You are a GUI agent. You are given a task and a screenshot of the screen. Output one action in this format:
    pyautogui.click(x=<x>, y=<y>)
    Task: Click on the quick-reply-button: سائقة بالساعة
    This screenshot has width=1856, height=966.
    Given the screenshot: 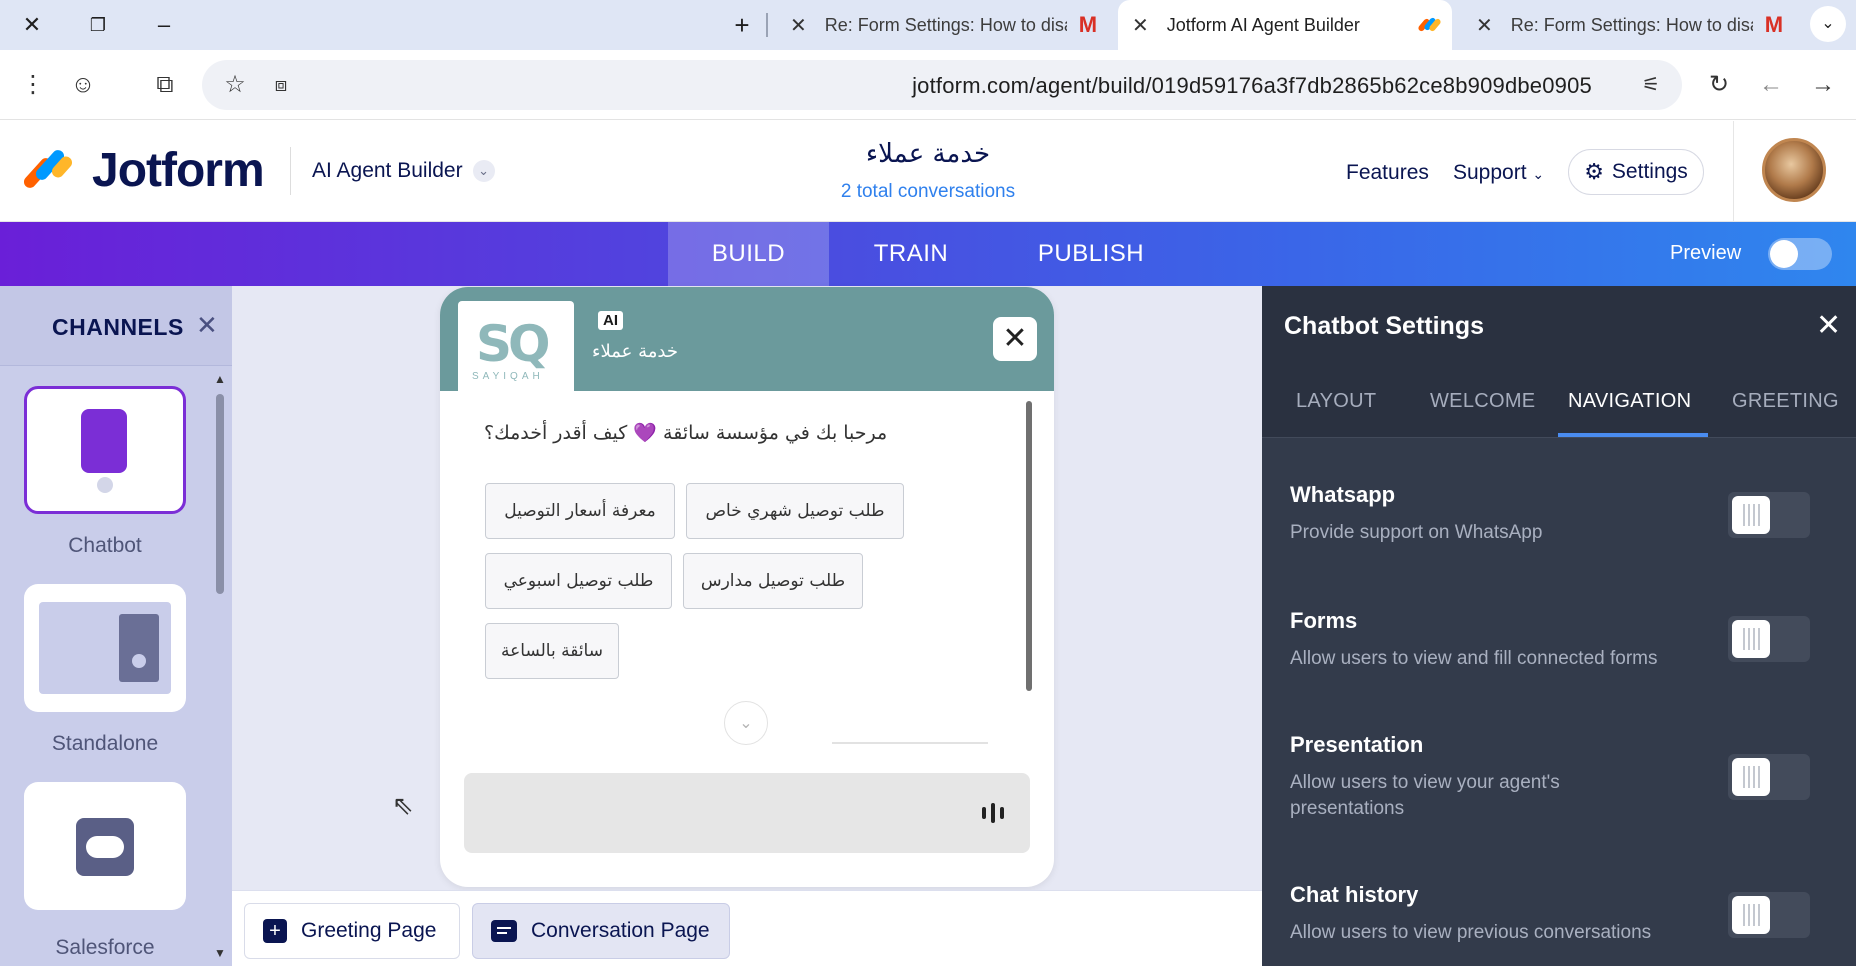 What is the action you would take?
    pyautogui.click(x=552, y=651)
    